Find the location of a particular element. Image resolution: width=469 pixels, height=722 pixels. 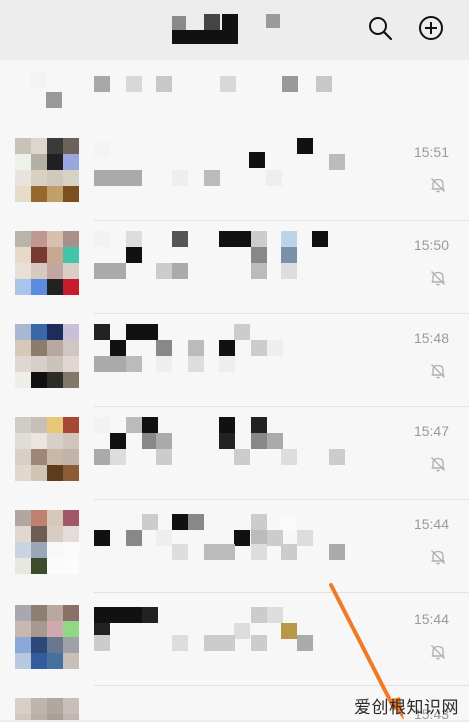

chat-row: 15:51 is located at coordinates (234, 174).